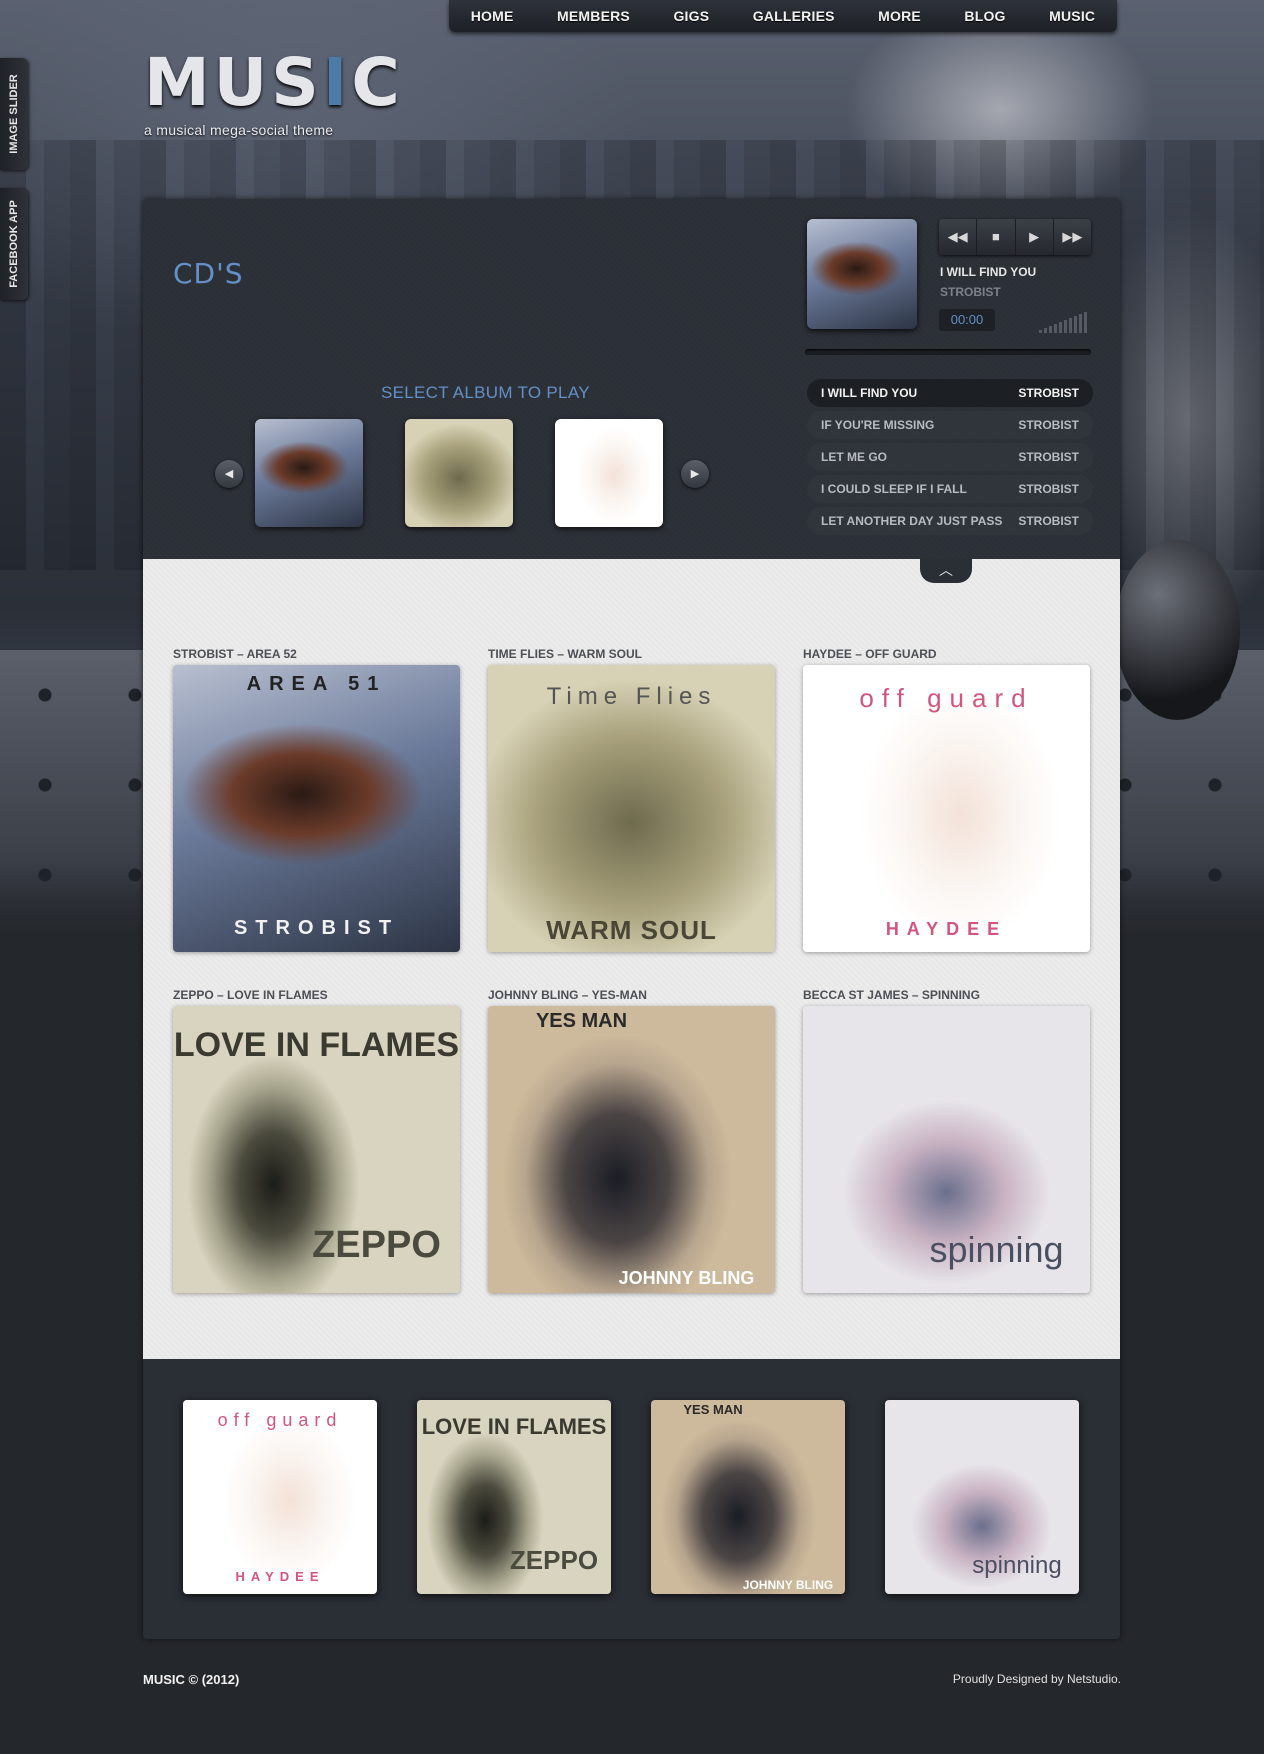 The height and width of the screenshot is (1754, 1264). What do you see at coordinates (748, 1497) in the screenshot?
I see `featured-album: YES MAN JOHNNY BLING` at bounding box center [748, 1497].